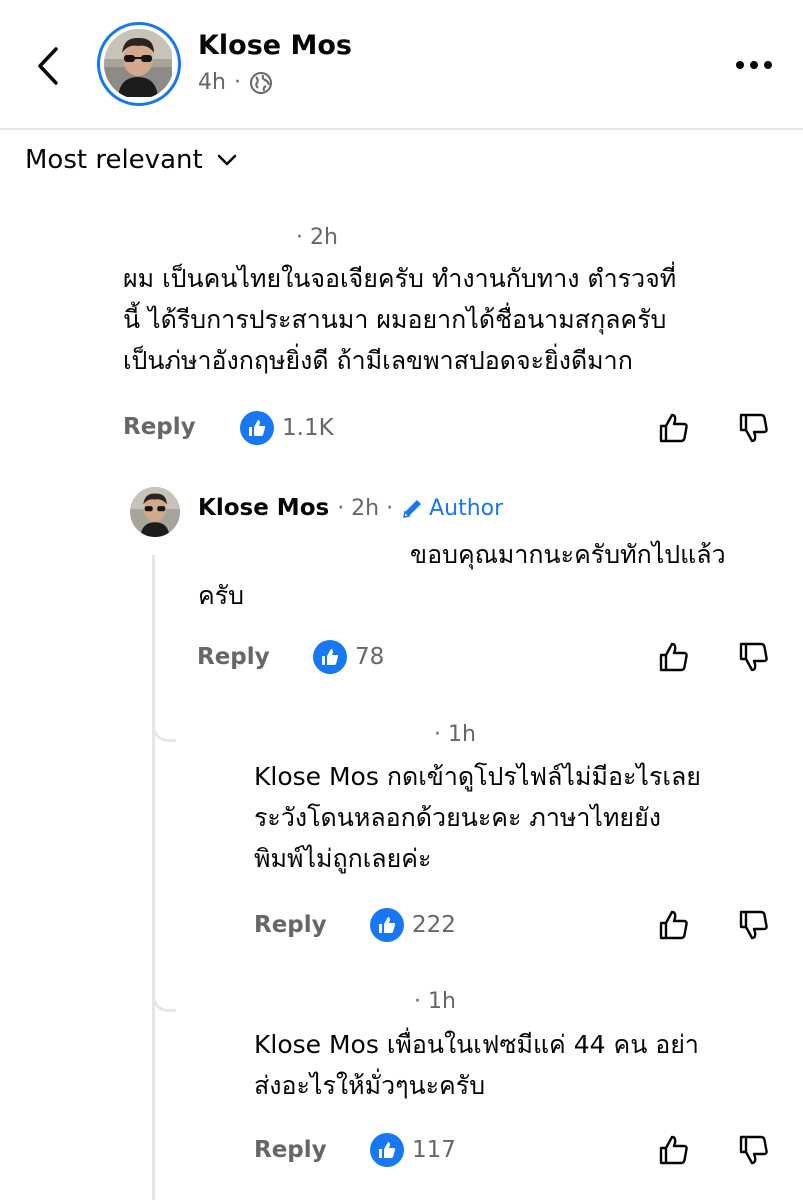  What do you see at coordinates (466, 508) in the screenshot?
I see `author-badge-label: Author` at bounding box center [466, 508].